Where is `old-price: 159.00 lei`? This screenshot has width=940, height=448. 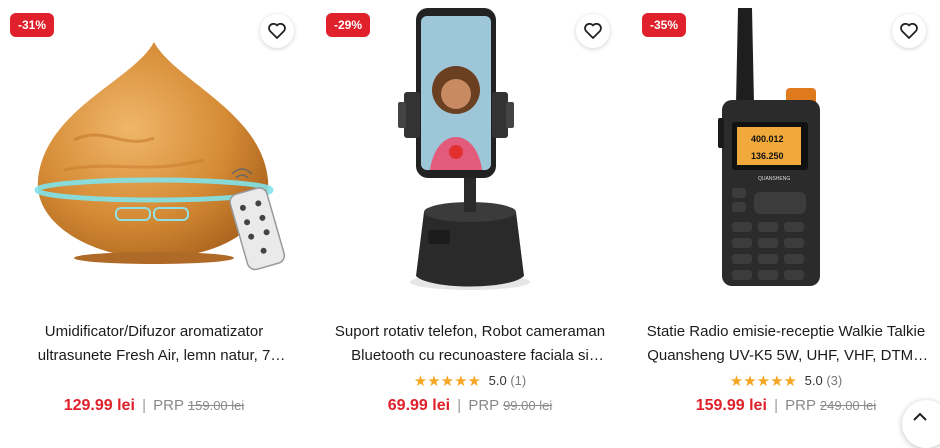
old-price: 159.00 lei is located at coordinates (216, 405).